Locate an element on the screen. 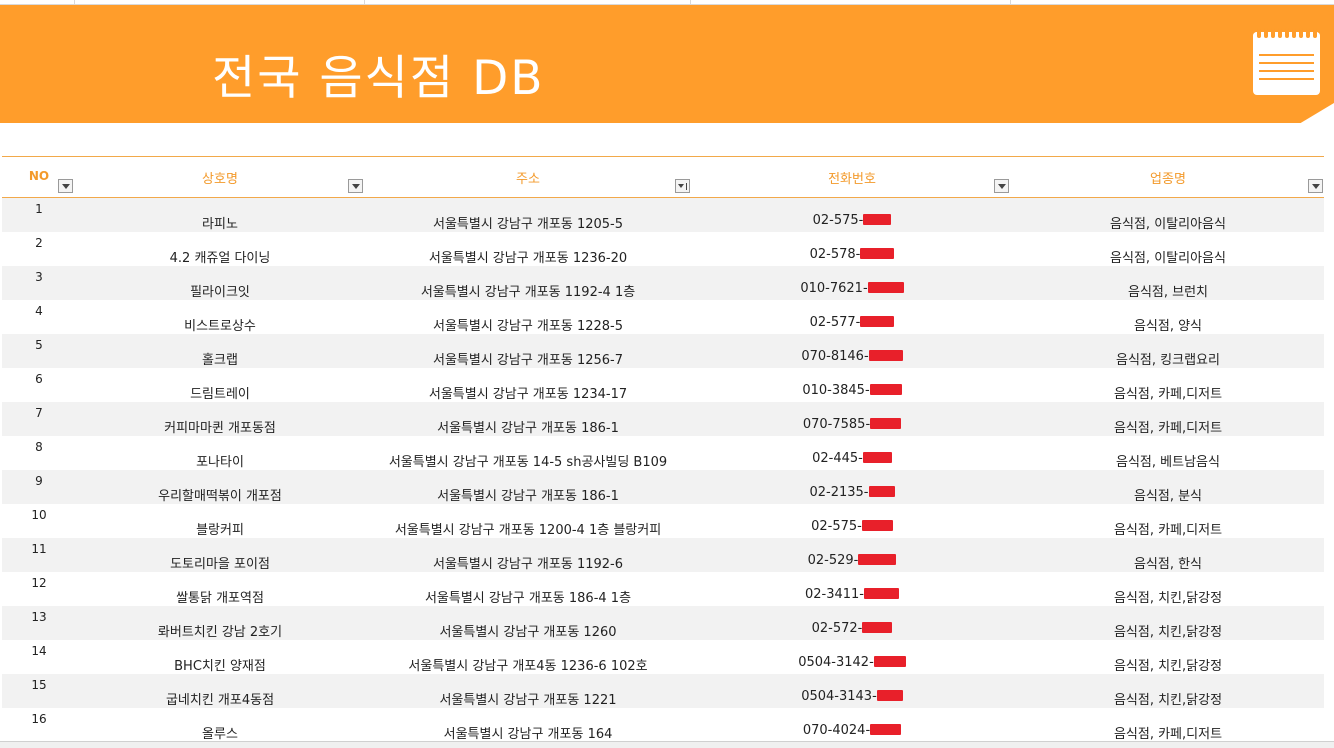 The image size is (1334, 748). cell-no: 16 is located at coordinates (39, 719).